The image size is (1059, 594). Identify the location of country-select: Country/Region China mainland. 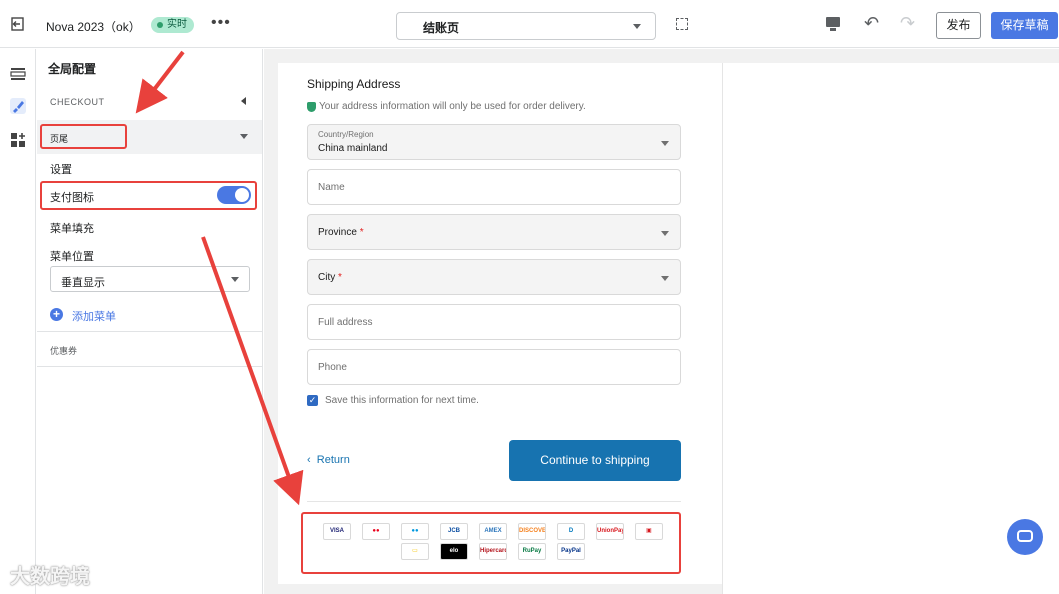
(494, 142).